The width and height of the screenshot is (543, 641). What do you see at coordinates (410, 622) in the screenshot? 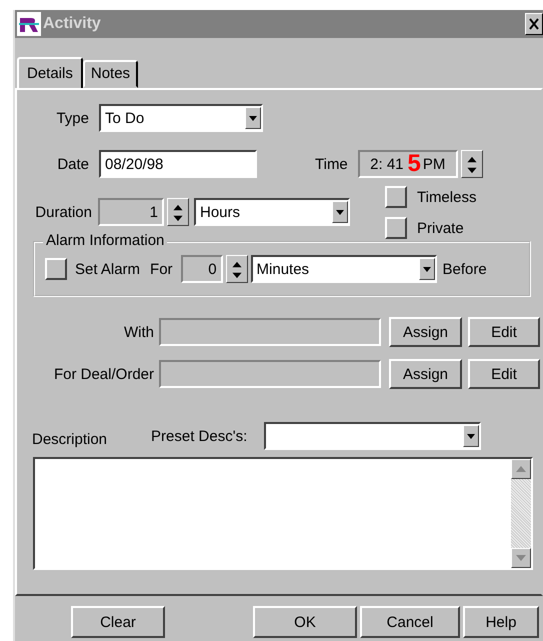
I see `dialog-button: Cancel` at bounding box center [410, 622].